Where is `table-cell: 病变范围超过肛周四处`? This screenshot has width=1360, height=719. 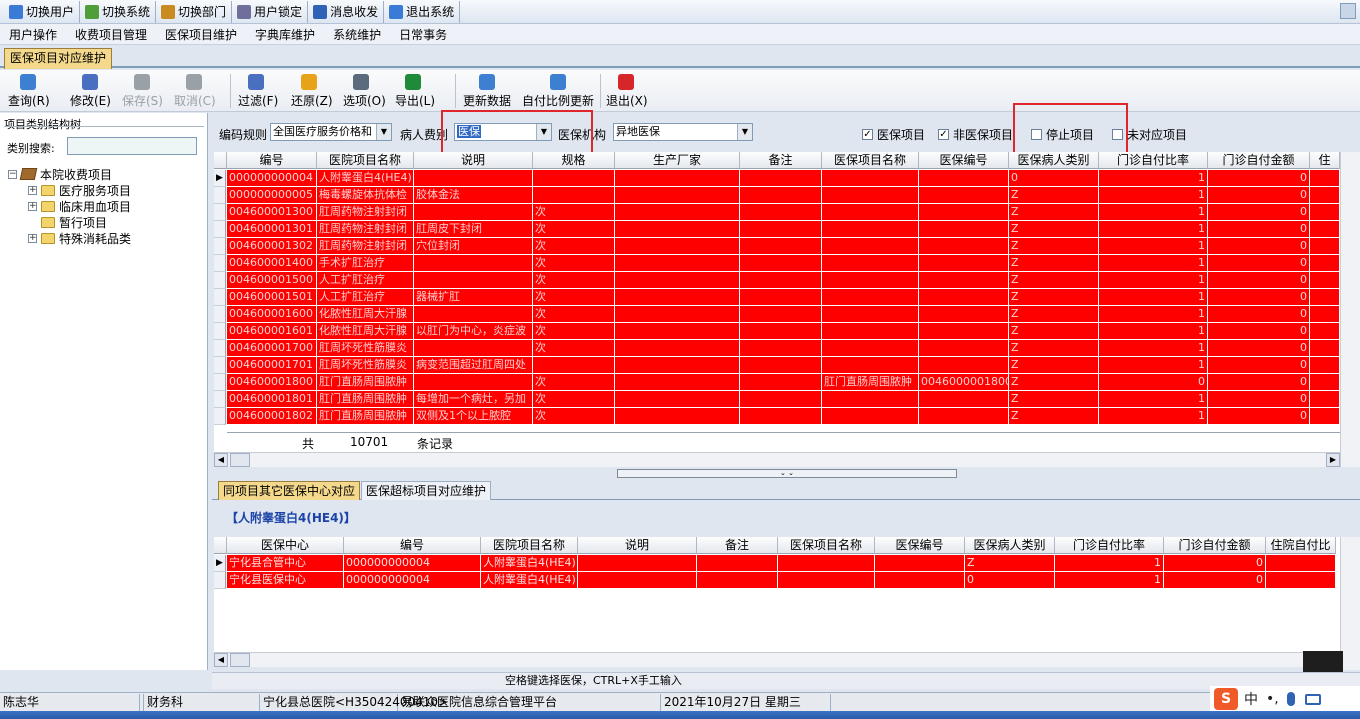
table-cell: 病变范围超过肛周四处 is located at coordinates (473, 365).